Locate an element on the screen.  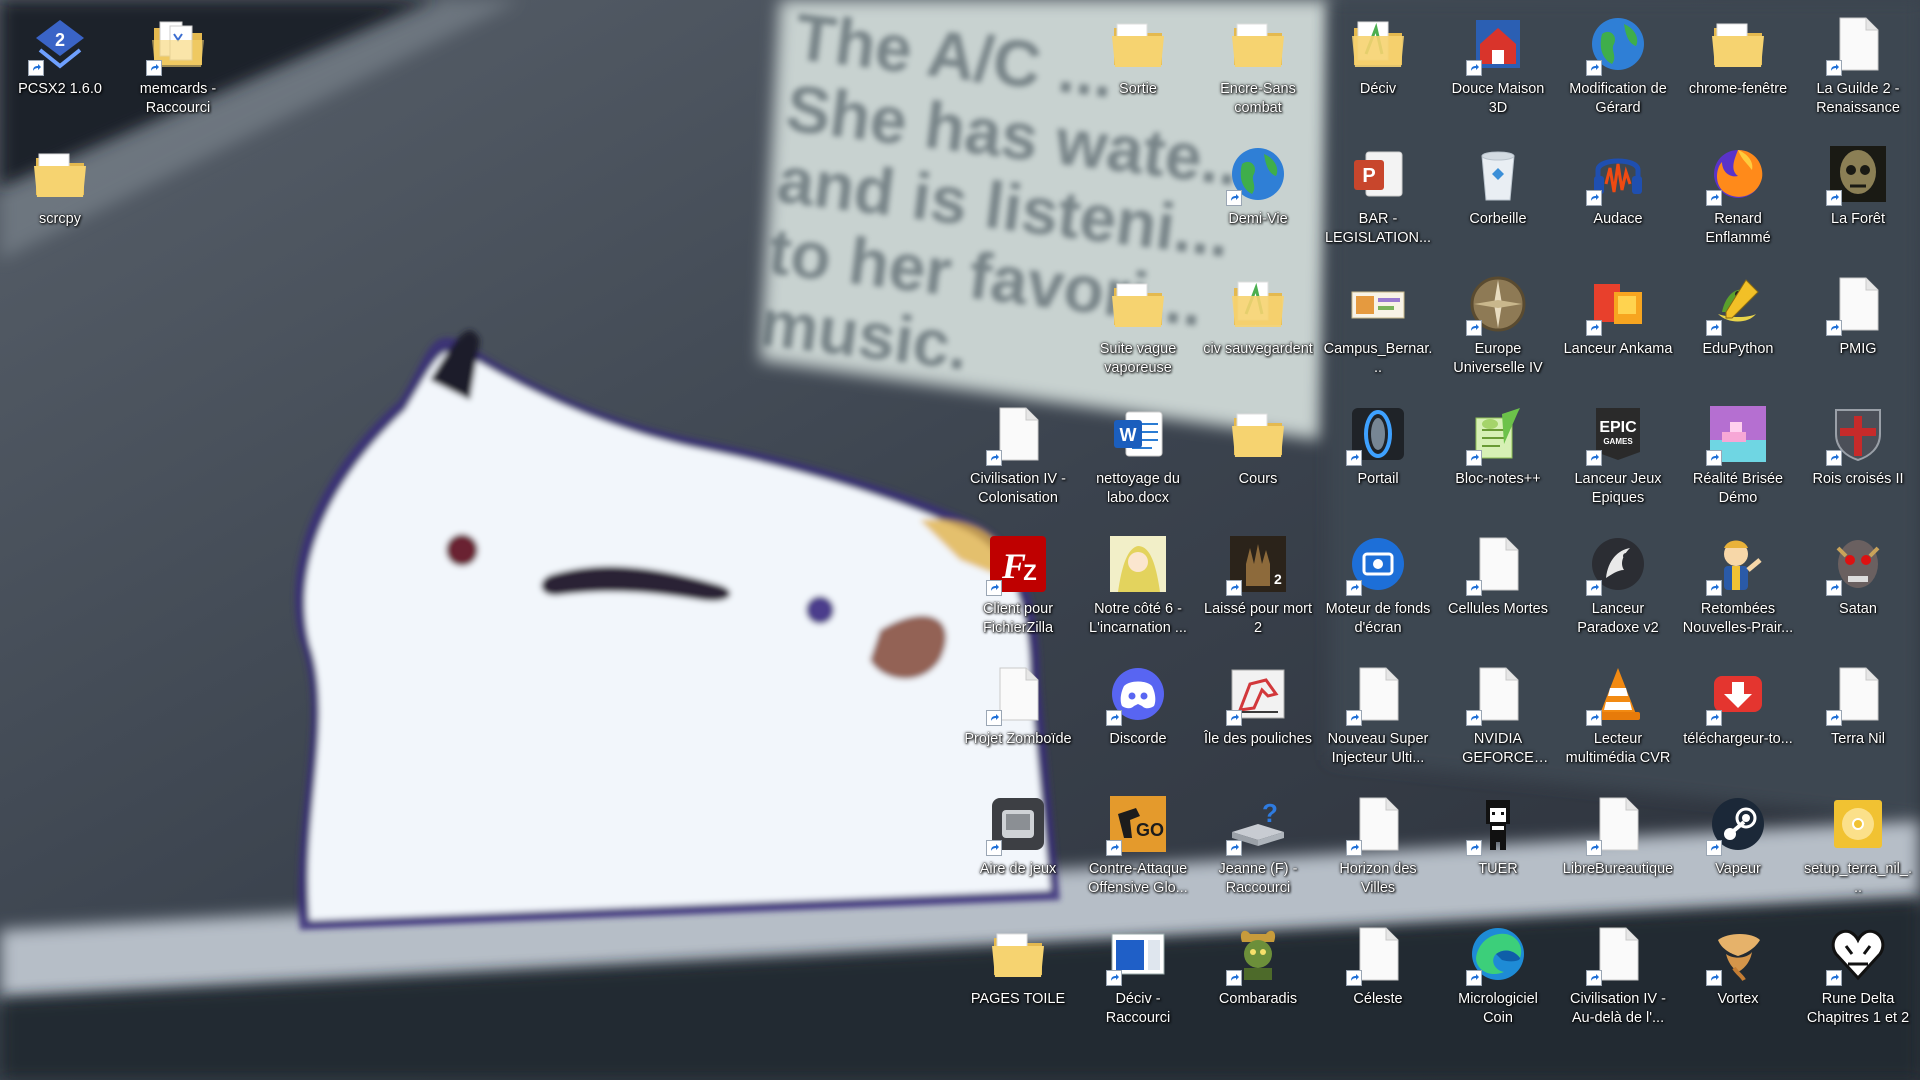
svg-text: GO is located at coordinates (1150, 830).